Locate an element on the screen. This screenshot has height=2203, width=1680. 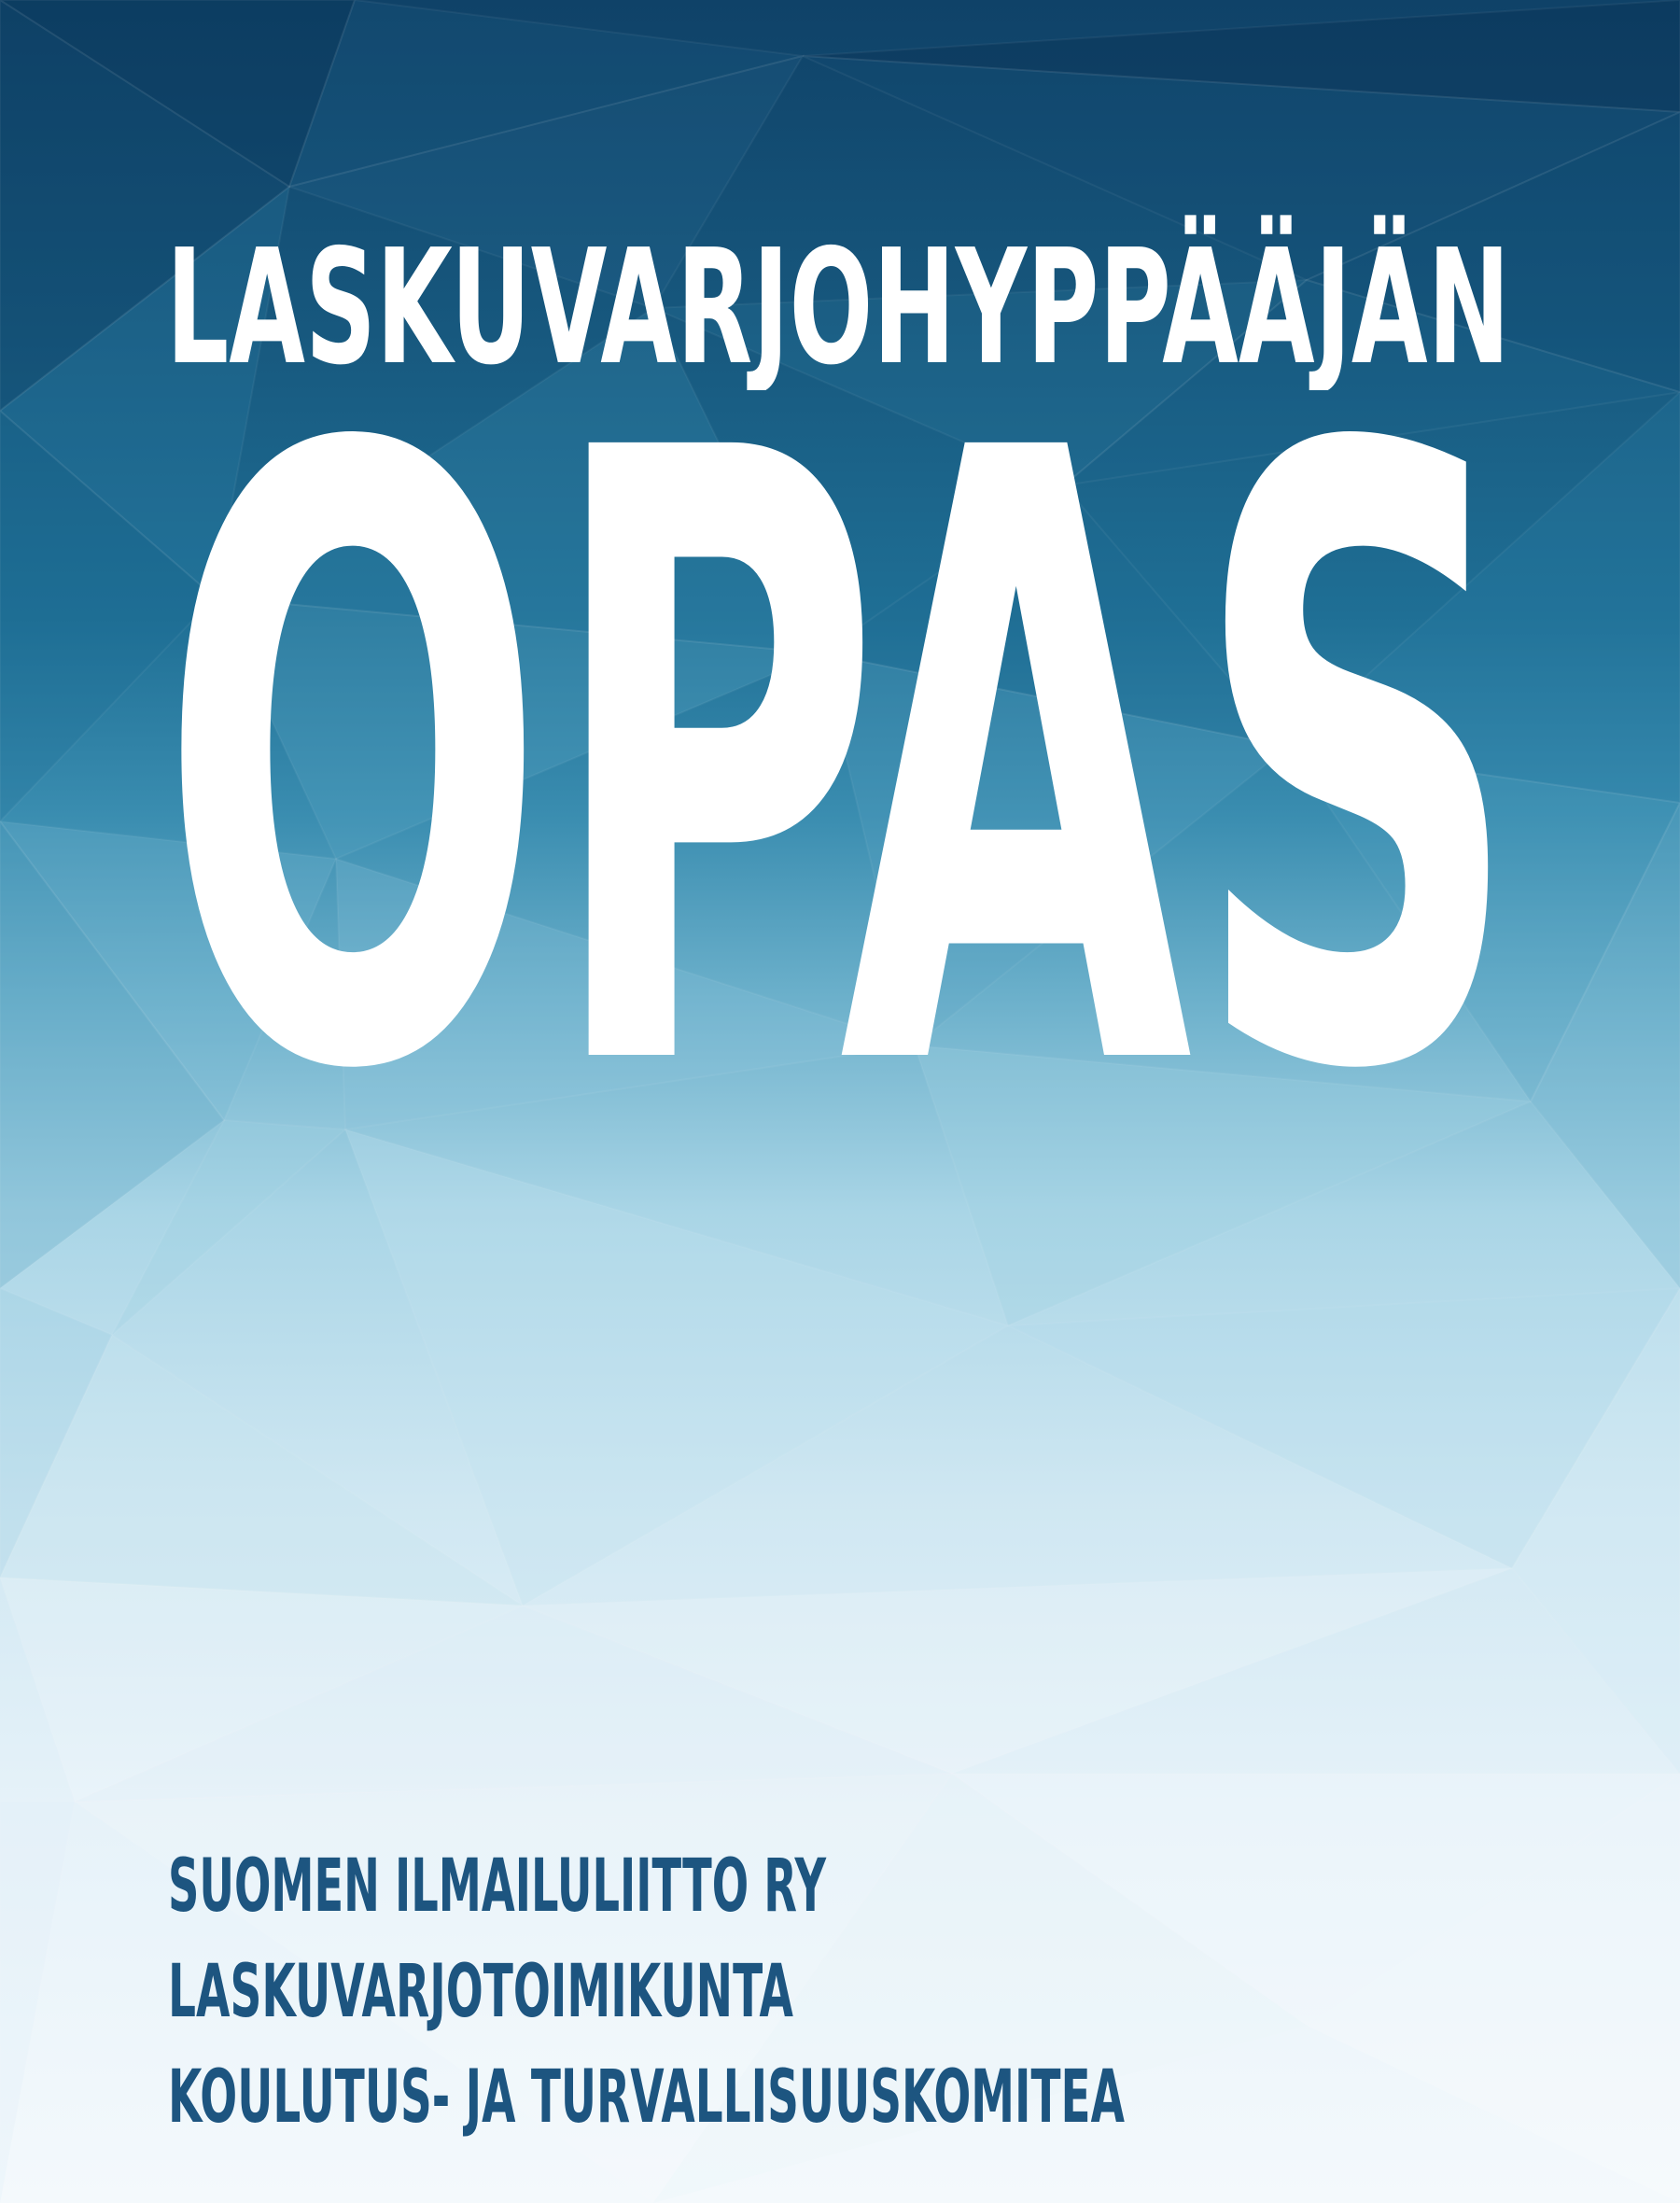
publisher-line-organization: SUOMEN ILMAILULIITTO RY is located at coordinates (497, 1887).